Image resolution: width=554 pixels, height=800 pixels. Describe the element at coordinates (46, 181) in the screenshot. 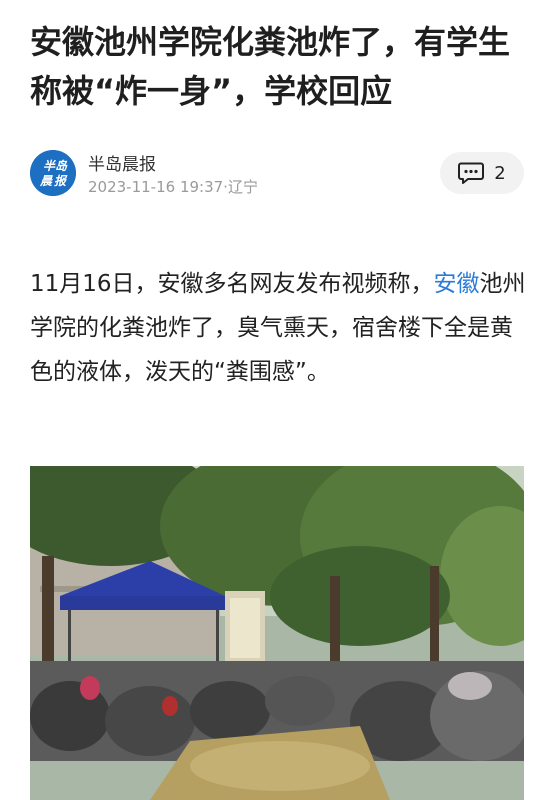

I see `svg-text: 晨` at that location.